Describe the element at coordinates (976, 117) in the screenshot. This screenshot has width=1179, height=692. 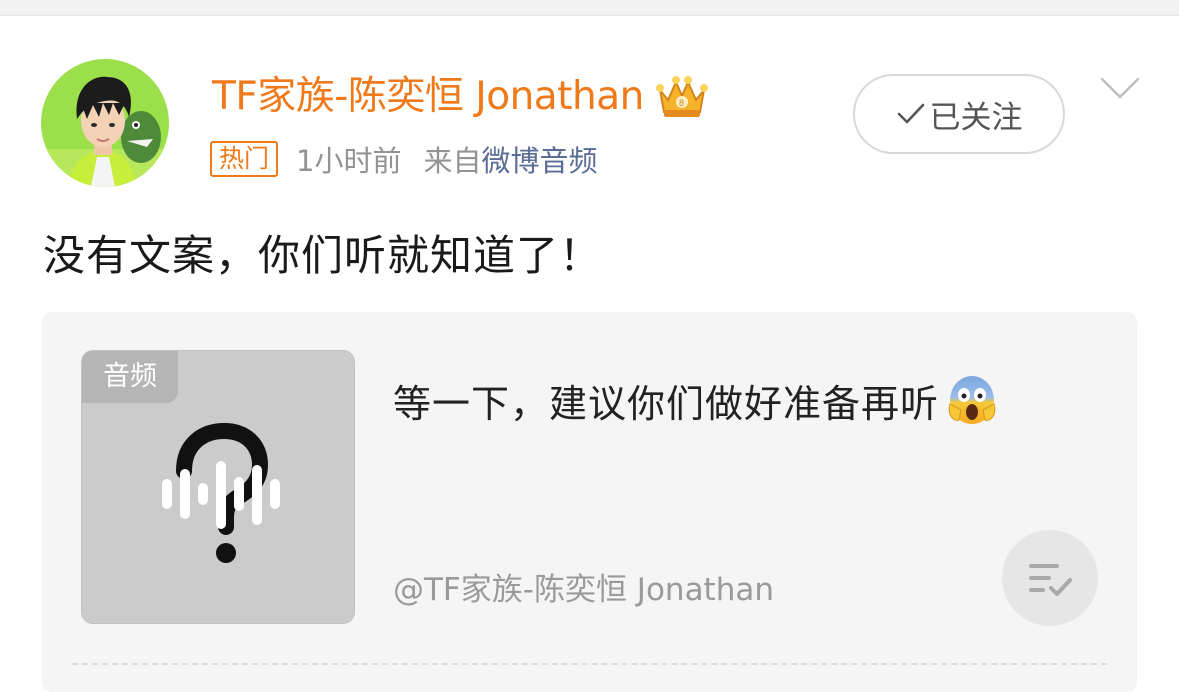
I see `follow-label: 已关注` at that location.